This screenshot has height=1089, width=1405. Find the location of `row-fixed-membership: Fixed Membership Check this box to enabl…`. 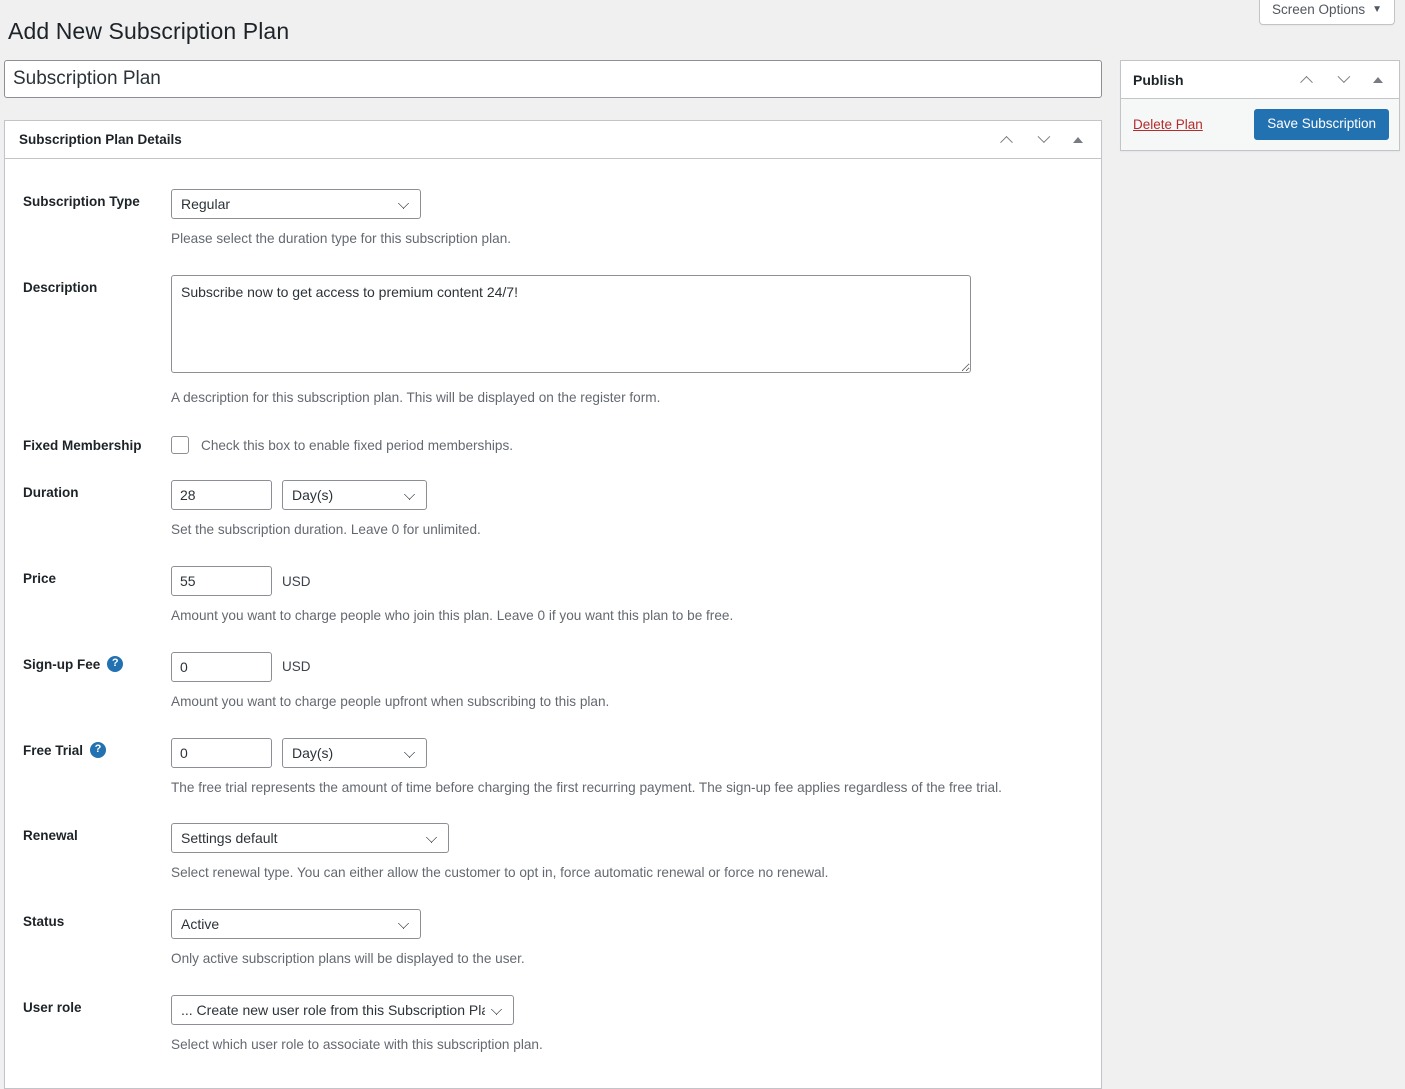

row-fixed-membership: Fixed Membership Check this box to enabl… is located at coordinates (553, 444).